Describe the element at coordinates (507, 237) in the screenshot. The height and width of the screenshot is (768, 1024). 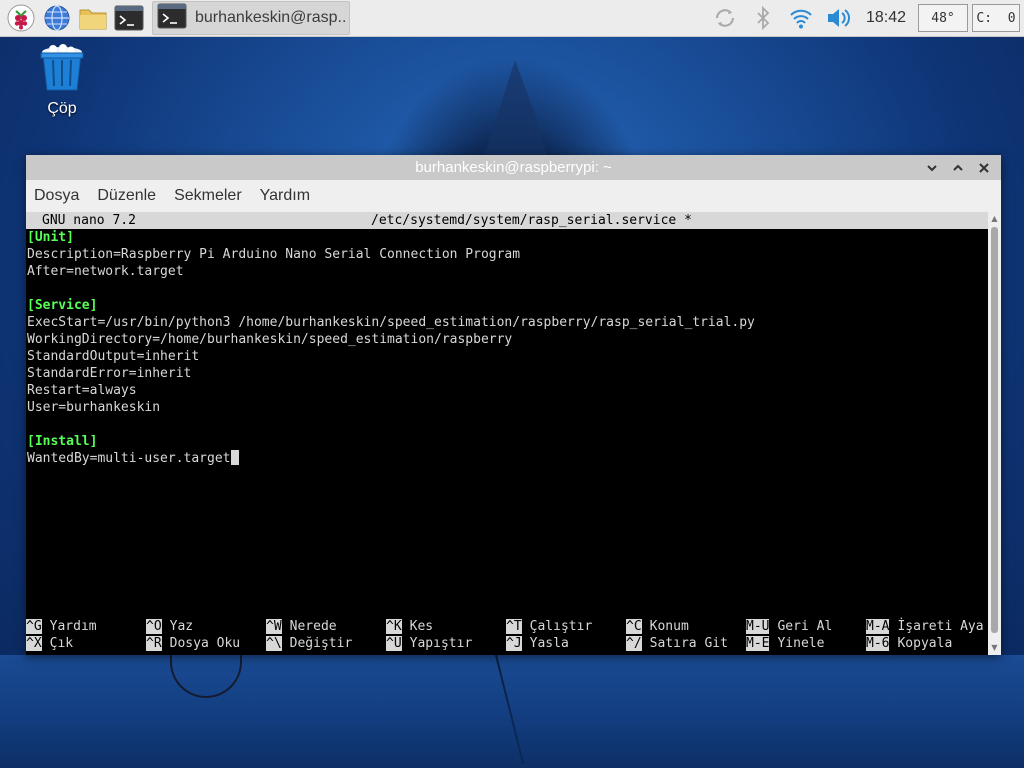
I see `section-header-line: [Unit]` at that location.